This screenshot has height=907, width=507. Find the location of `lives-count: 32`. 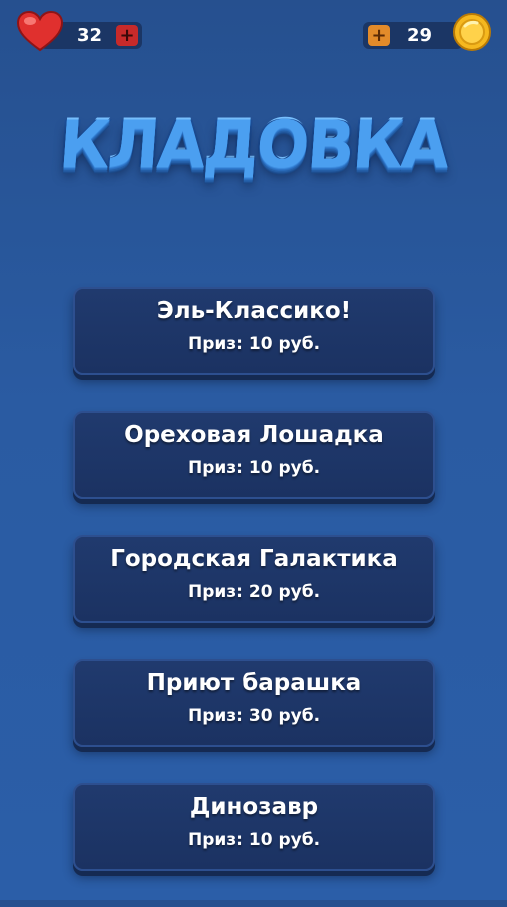

lives-count: 32 is located at coordinates (90, 35).